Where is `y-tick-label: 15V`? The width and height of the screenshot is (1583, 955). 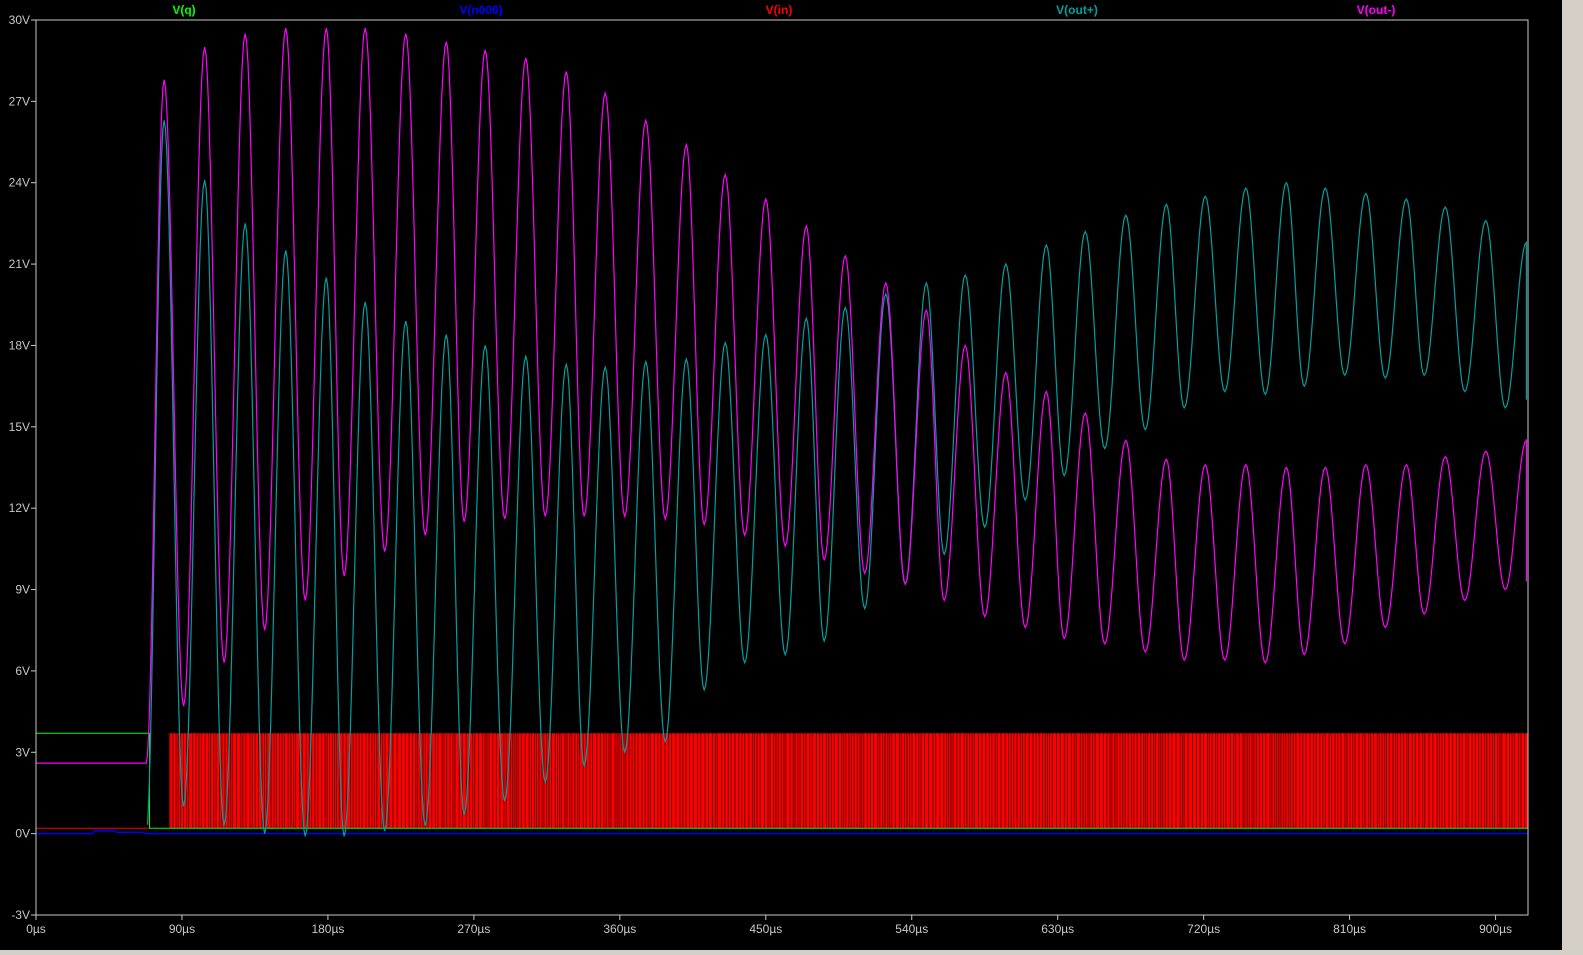
y-tick-label: 15V is located at coordinates (19, 427).